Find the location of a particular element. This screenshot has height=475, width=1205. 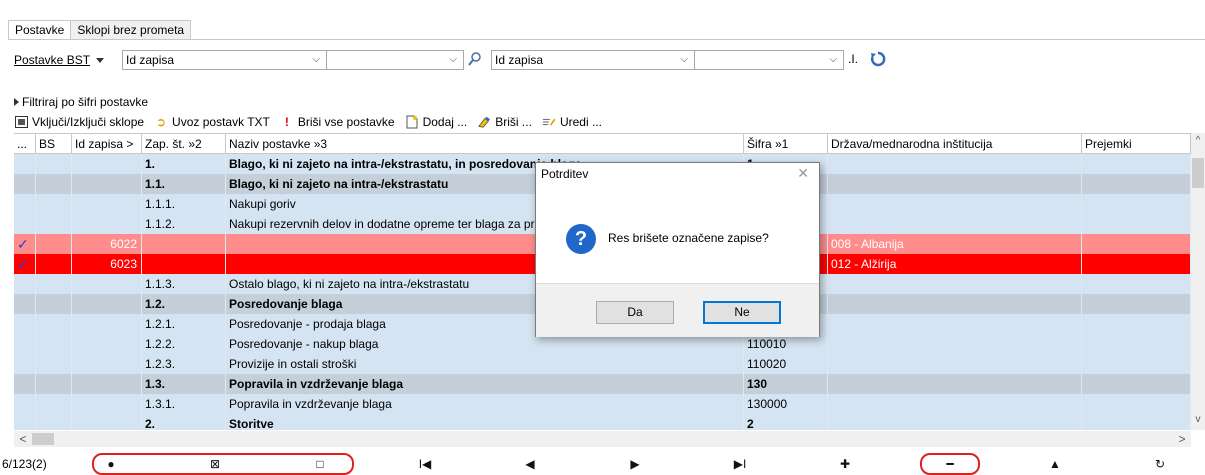

field-select-1: Id zapisa ⌵ is located at coordinates (224, 60).